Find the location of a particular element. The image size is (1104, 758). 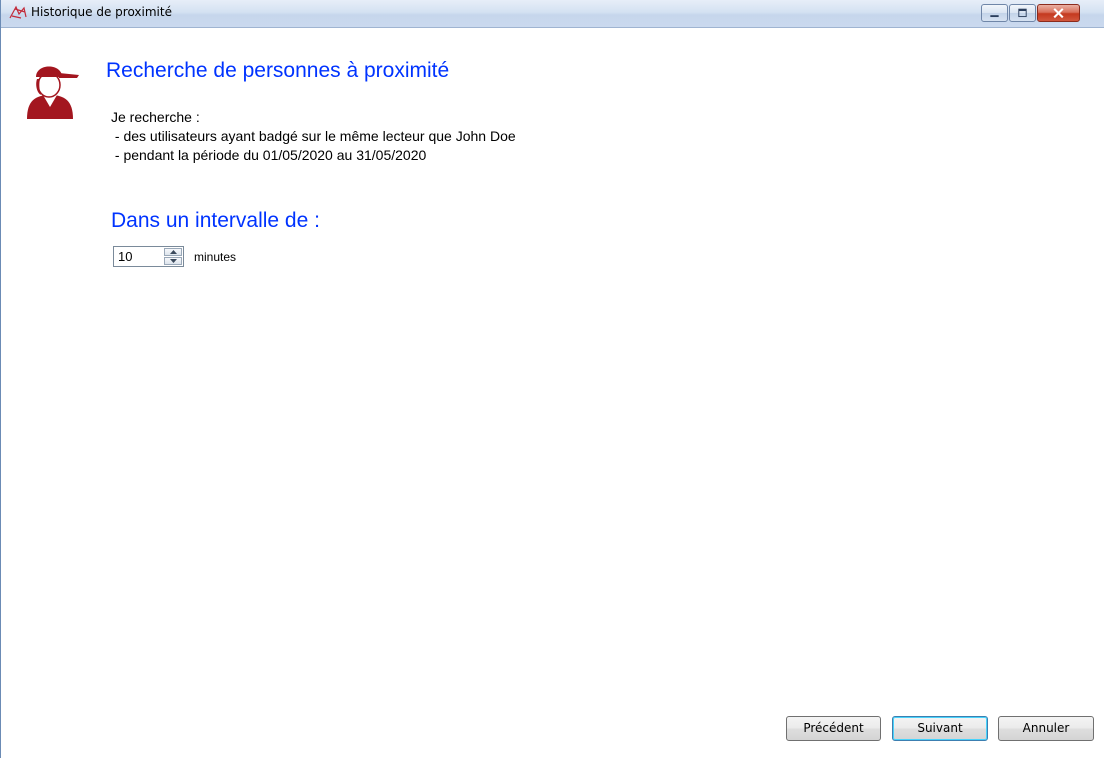

arrow-up-icon is located at coordinates (173, 252).